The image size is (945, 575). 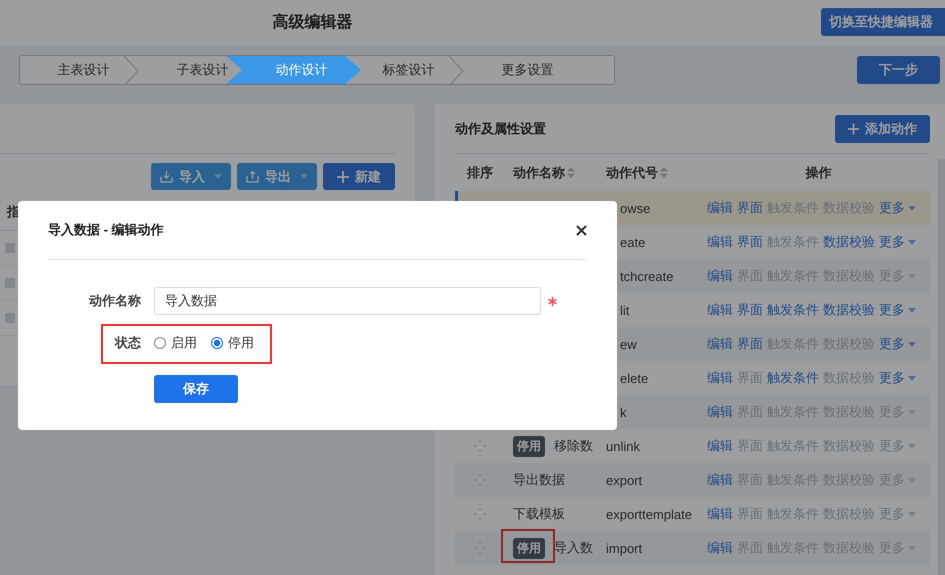 What do you see at coordinates (359, 176) in the screenshot?
I see `new-button: 新建` at bounding box center [359, 176].